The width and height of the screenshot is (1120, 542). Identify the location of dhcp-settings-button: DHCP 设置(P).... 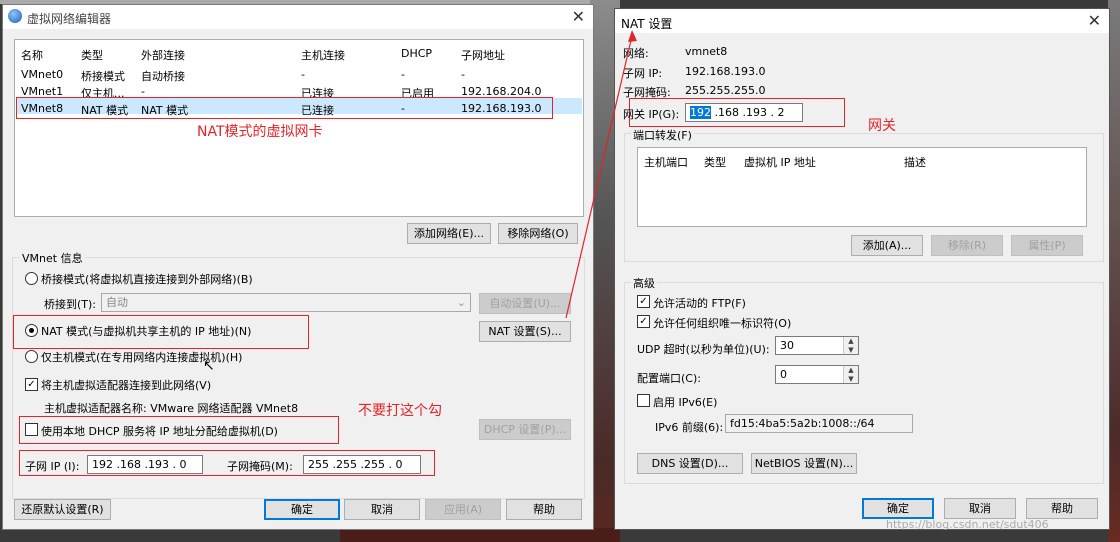
(525, 429).